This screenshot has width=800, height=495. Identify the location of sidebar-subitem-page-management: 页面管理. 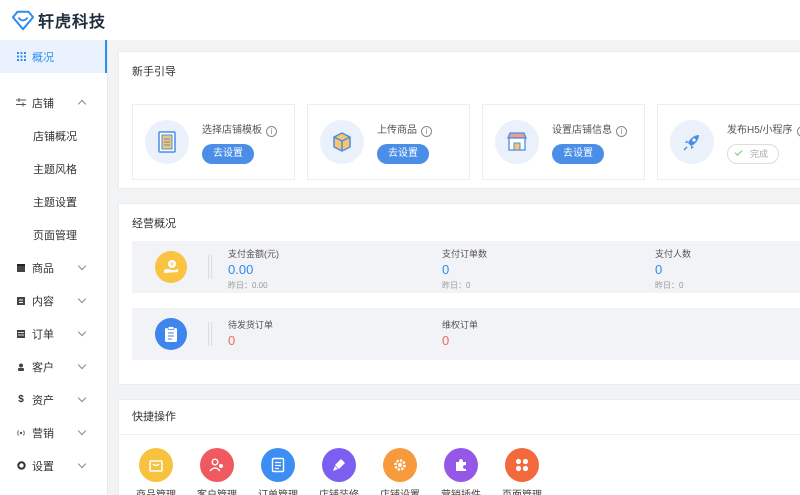
(53, 234).